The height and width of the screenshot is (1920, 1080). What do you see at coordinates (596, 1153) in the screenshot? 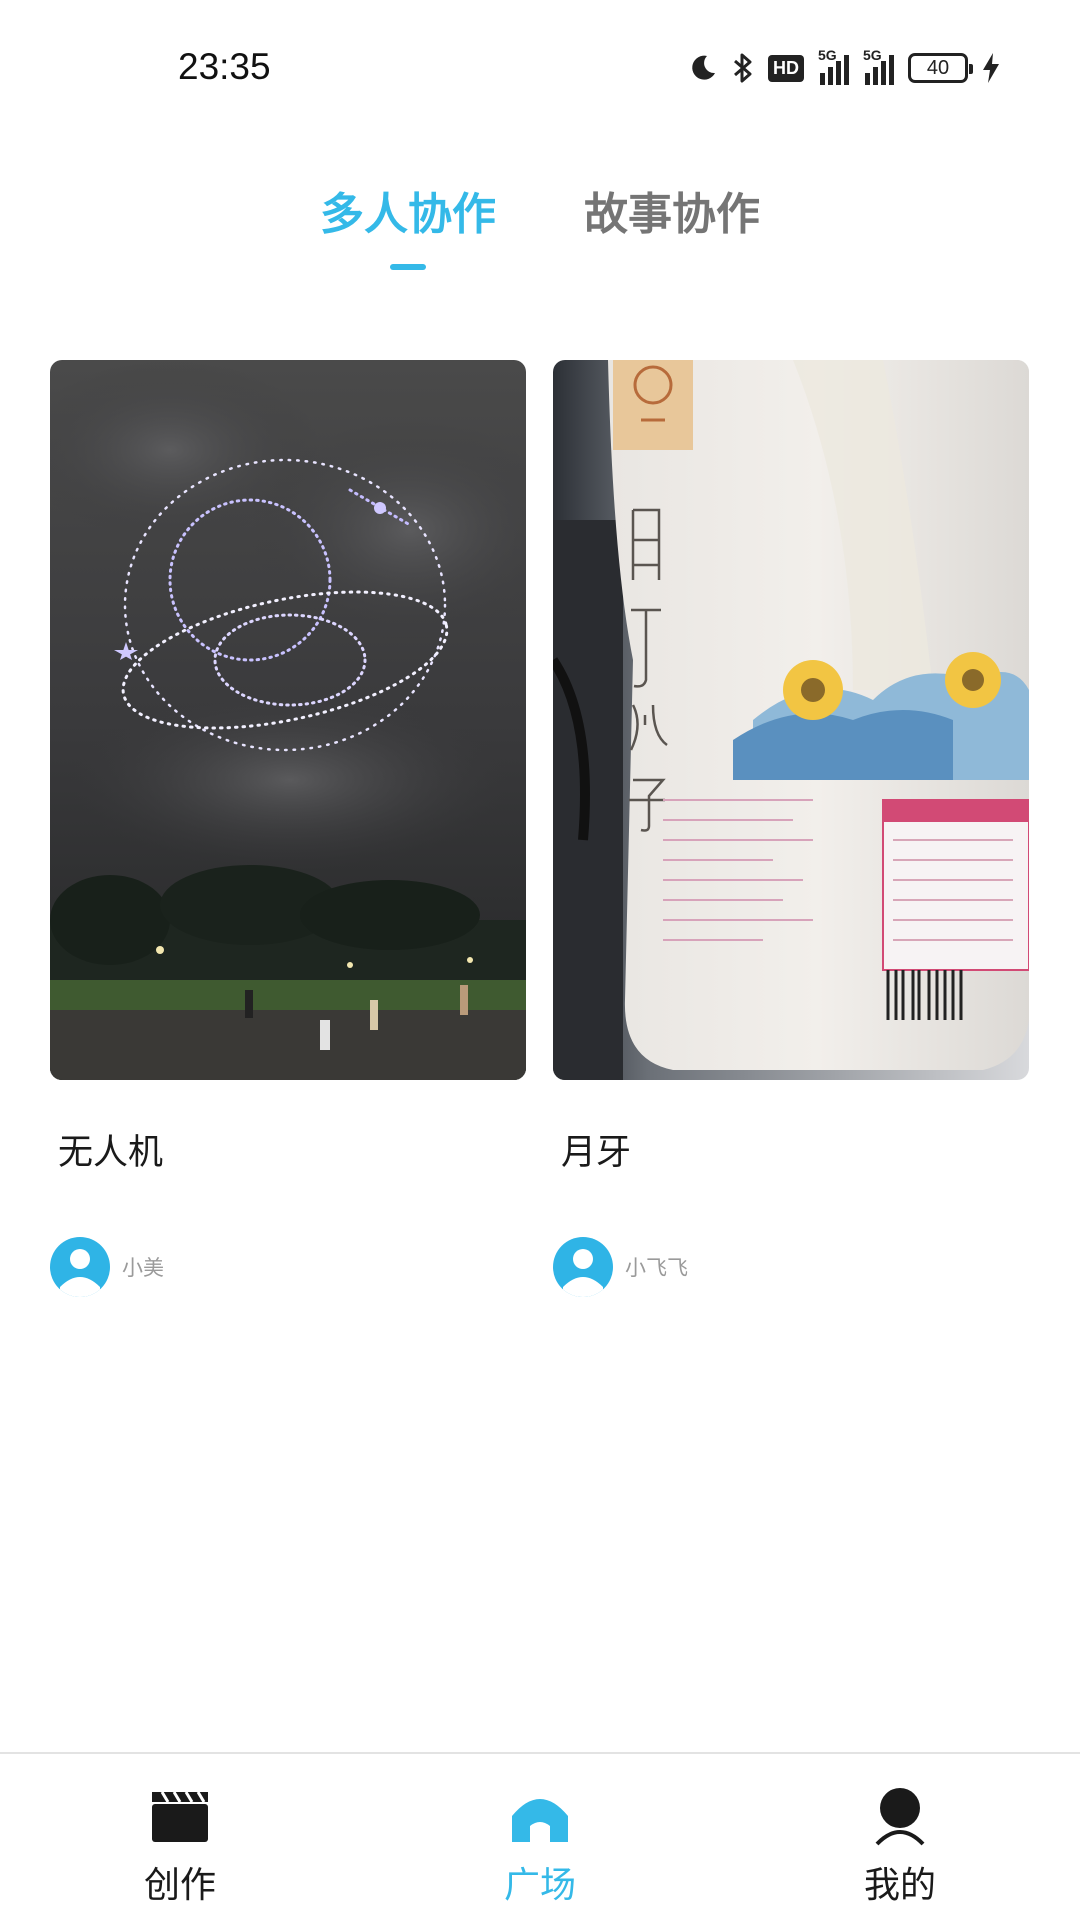
I see `post-title: 月牙` at bounding box center [596, 1153].